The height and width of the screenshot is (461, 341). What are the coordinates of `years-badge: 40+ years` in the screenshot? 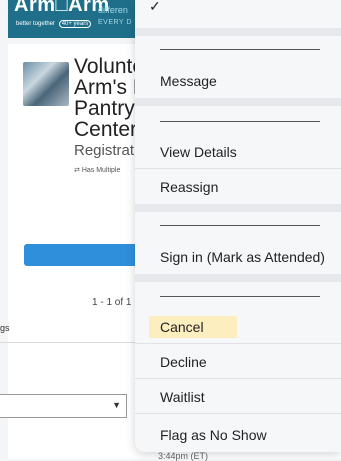 It's located at (75, 24).